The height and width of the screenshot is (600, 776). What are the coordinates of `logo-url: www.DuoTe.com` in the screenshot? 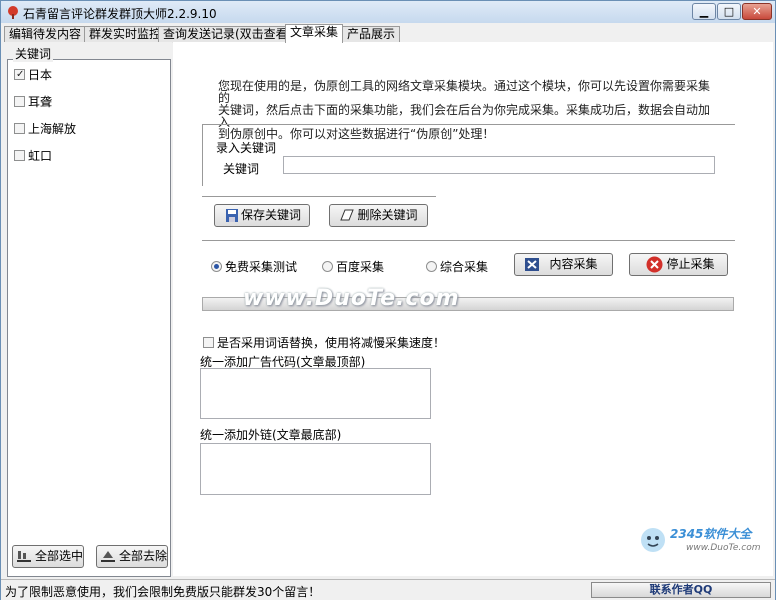 It's located at (723, 548).